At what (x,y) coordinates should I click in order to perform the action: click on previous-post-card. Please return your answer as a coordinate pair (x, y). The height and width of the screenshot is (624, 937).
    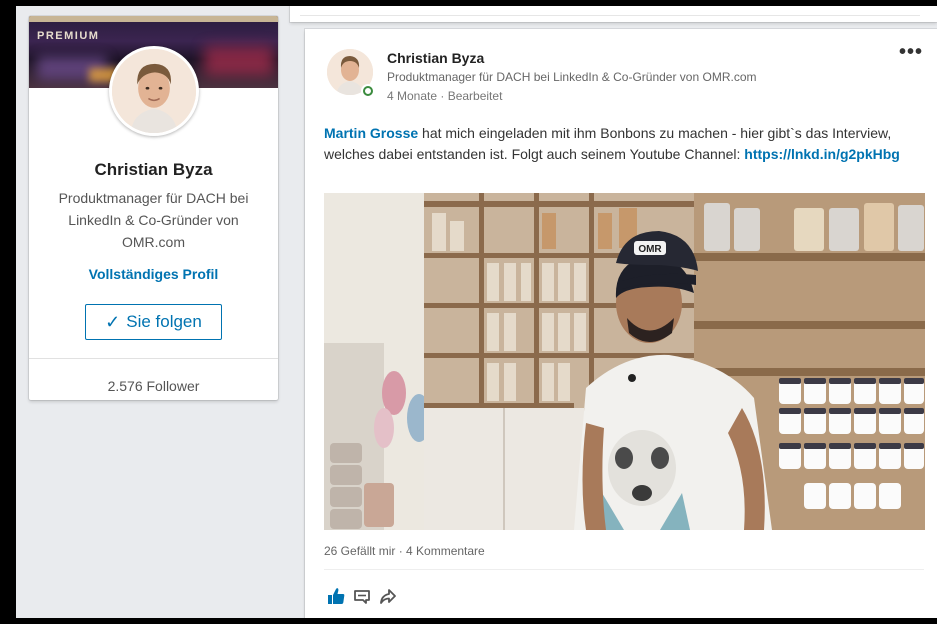
    Looking at the image, I should click on (613, 14).